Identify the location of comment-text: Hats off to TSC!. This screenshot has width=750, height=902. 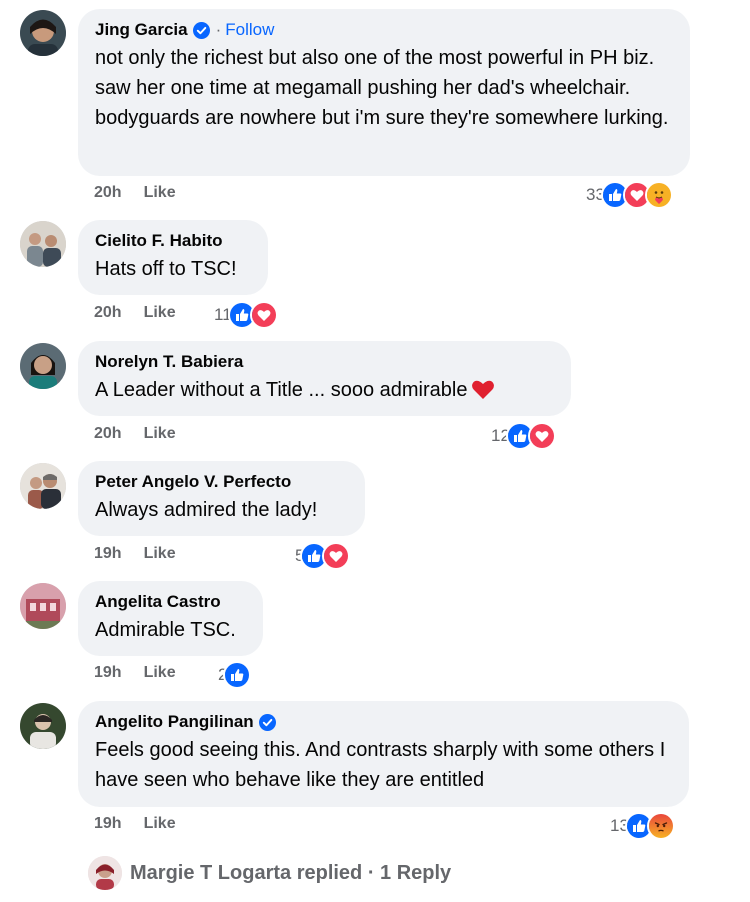
(166, 269).